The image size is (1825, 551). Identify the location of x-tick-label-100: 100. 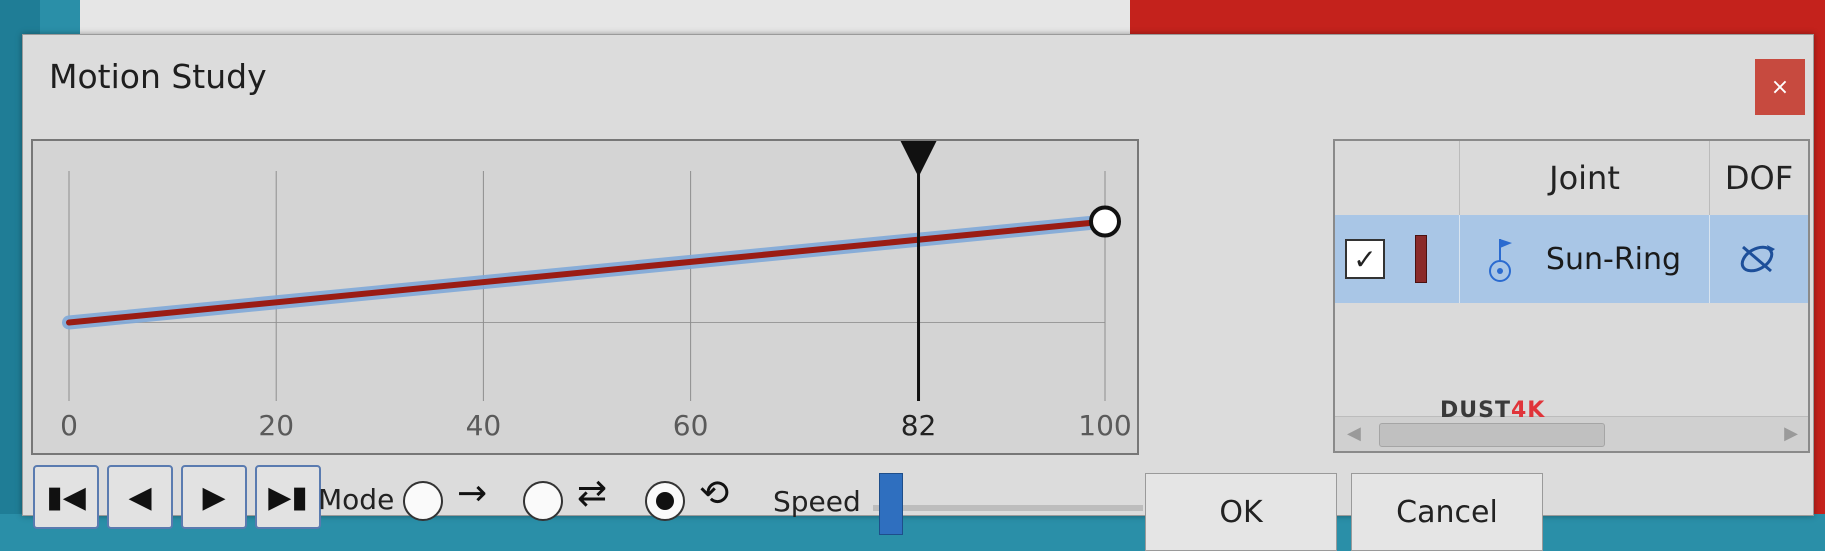
(1104, 425).